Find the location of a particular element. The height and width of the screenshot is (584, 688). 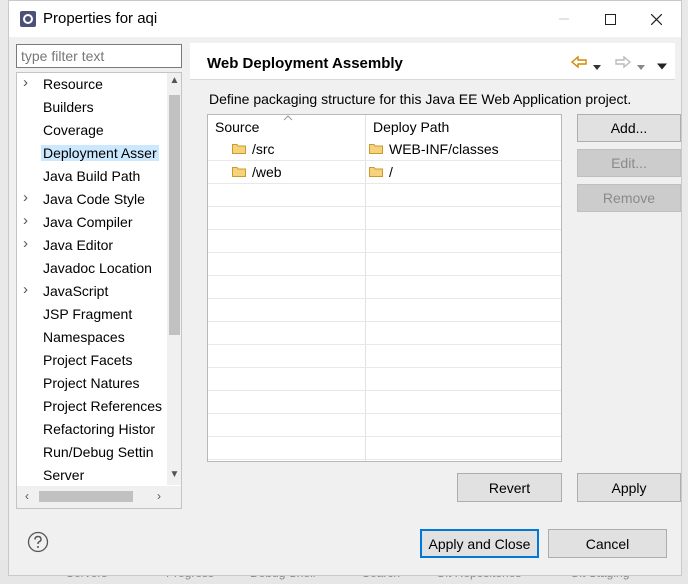

tree-item: › Java Code Style is located at coordinates (92, 200).